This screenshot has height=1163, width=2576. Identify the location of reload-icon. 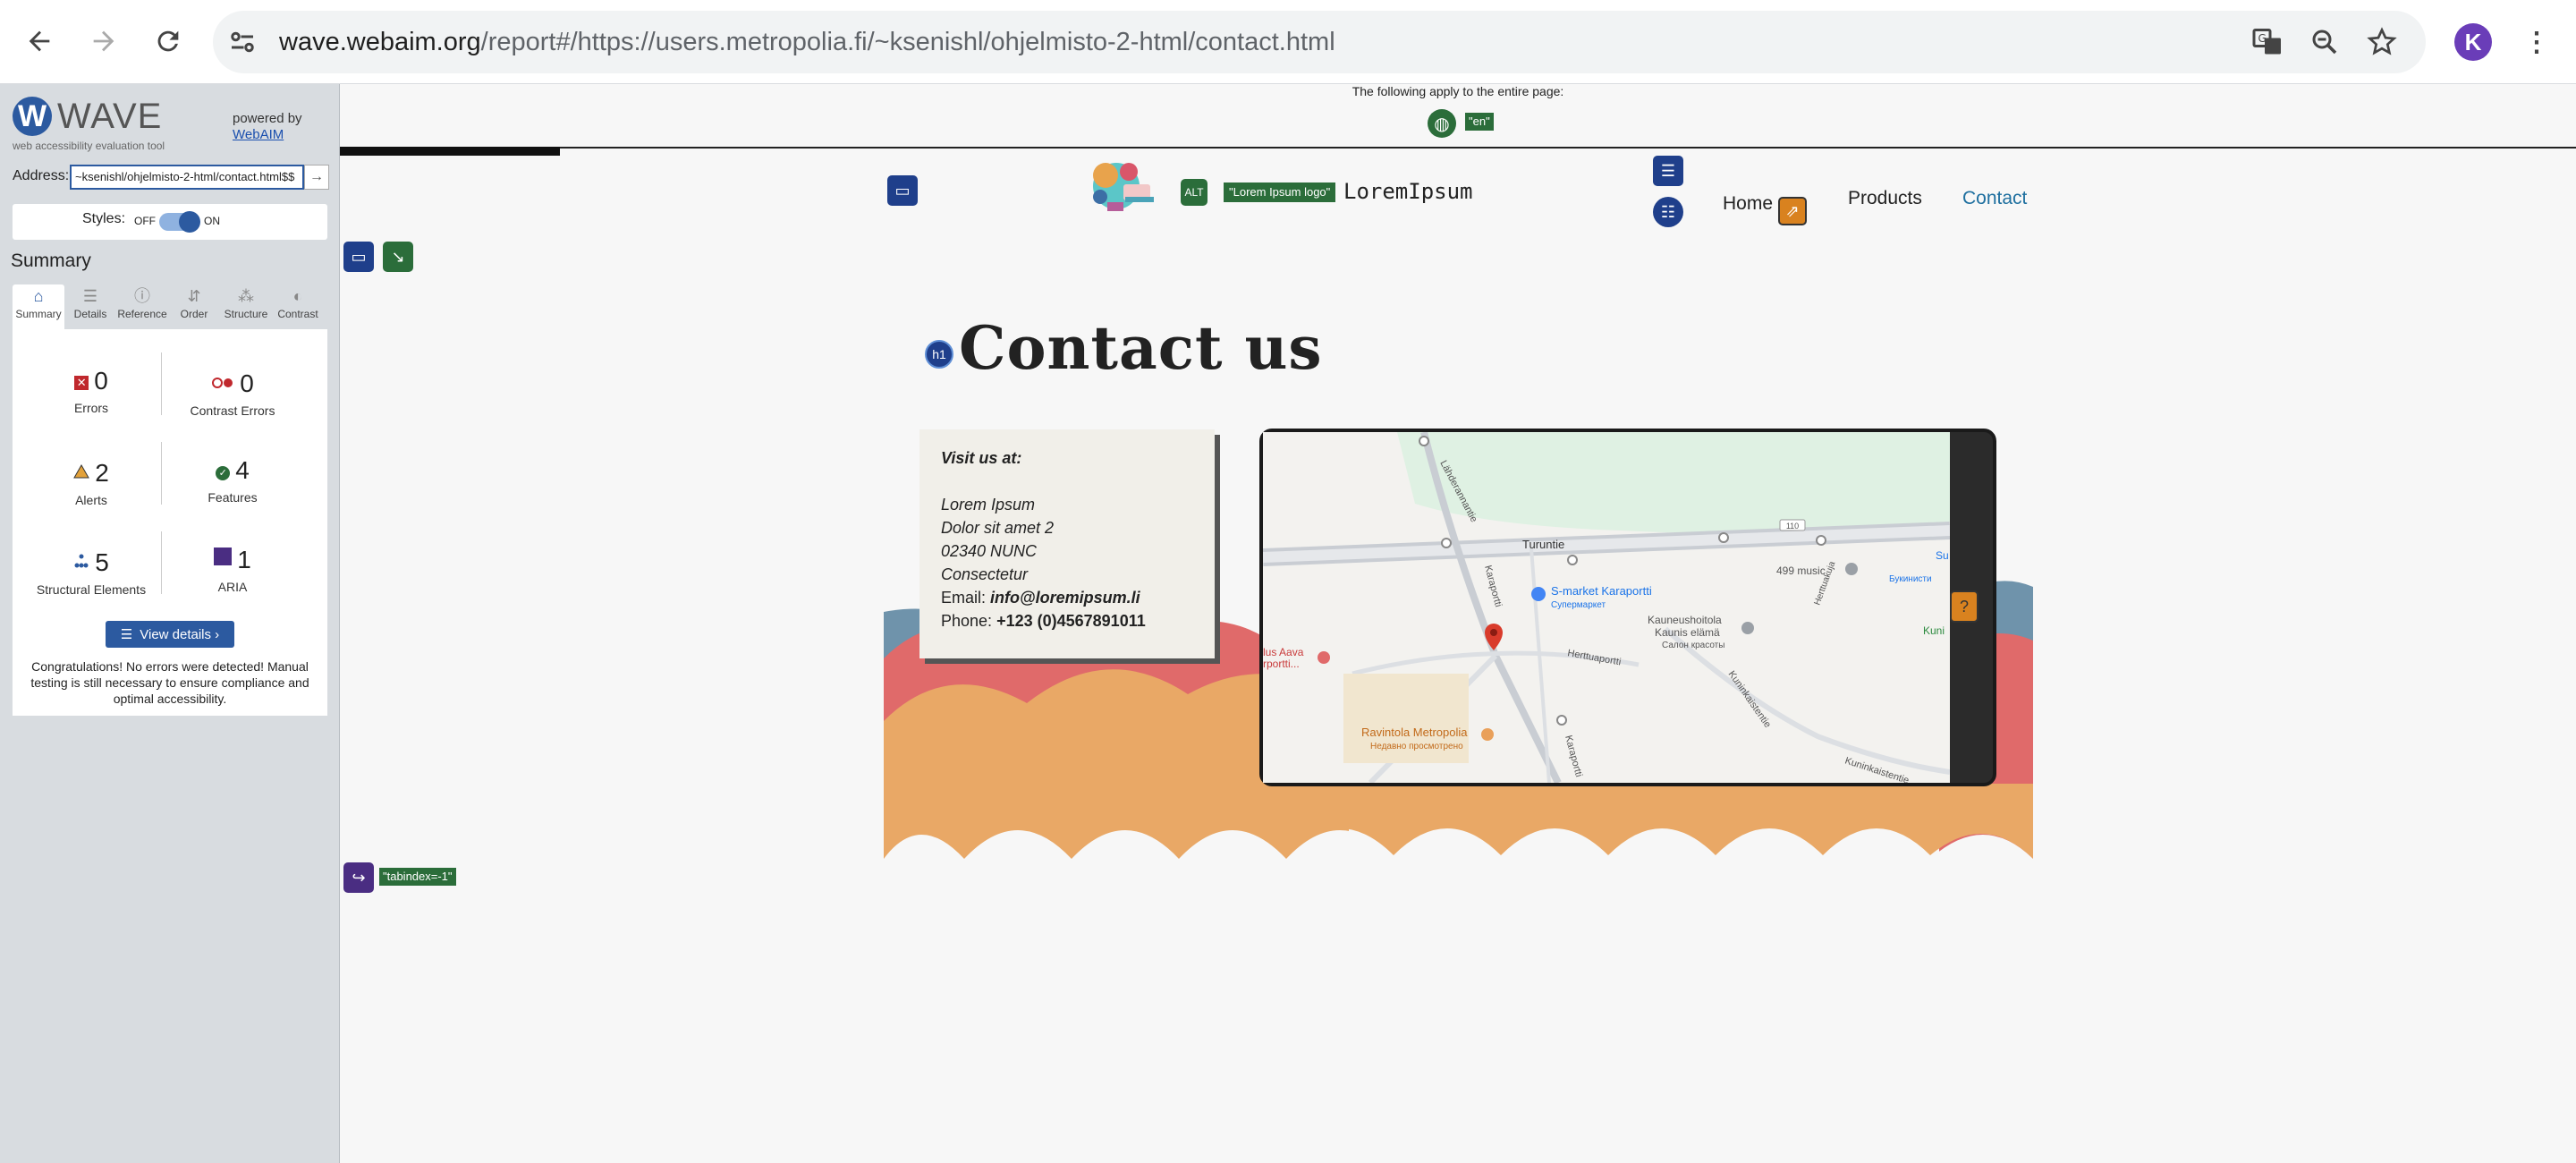
(168, 41).